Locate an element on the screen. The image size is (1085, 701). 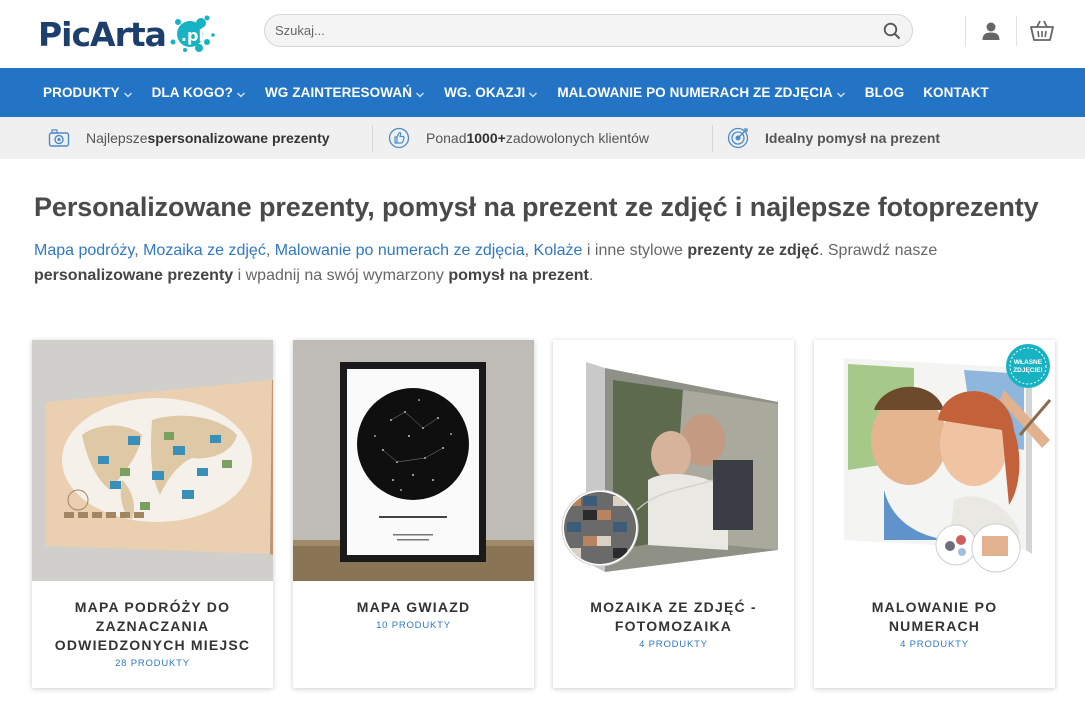
card-image-star-map is located at coordinates (413, 460).